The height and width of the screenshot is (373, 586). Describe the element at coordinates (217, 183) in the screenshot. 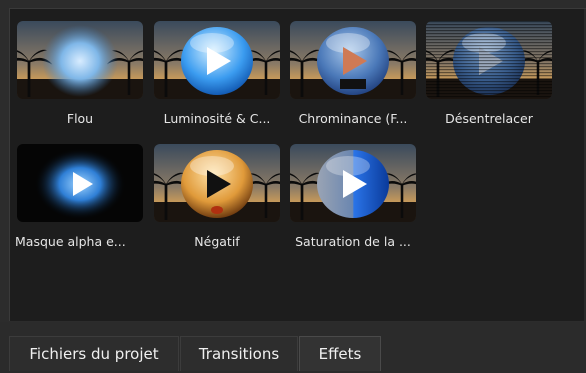

I see `negative-effect-icon` at that location.